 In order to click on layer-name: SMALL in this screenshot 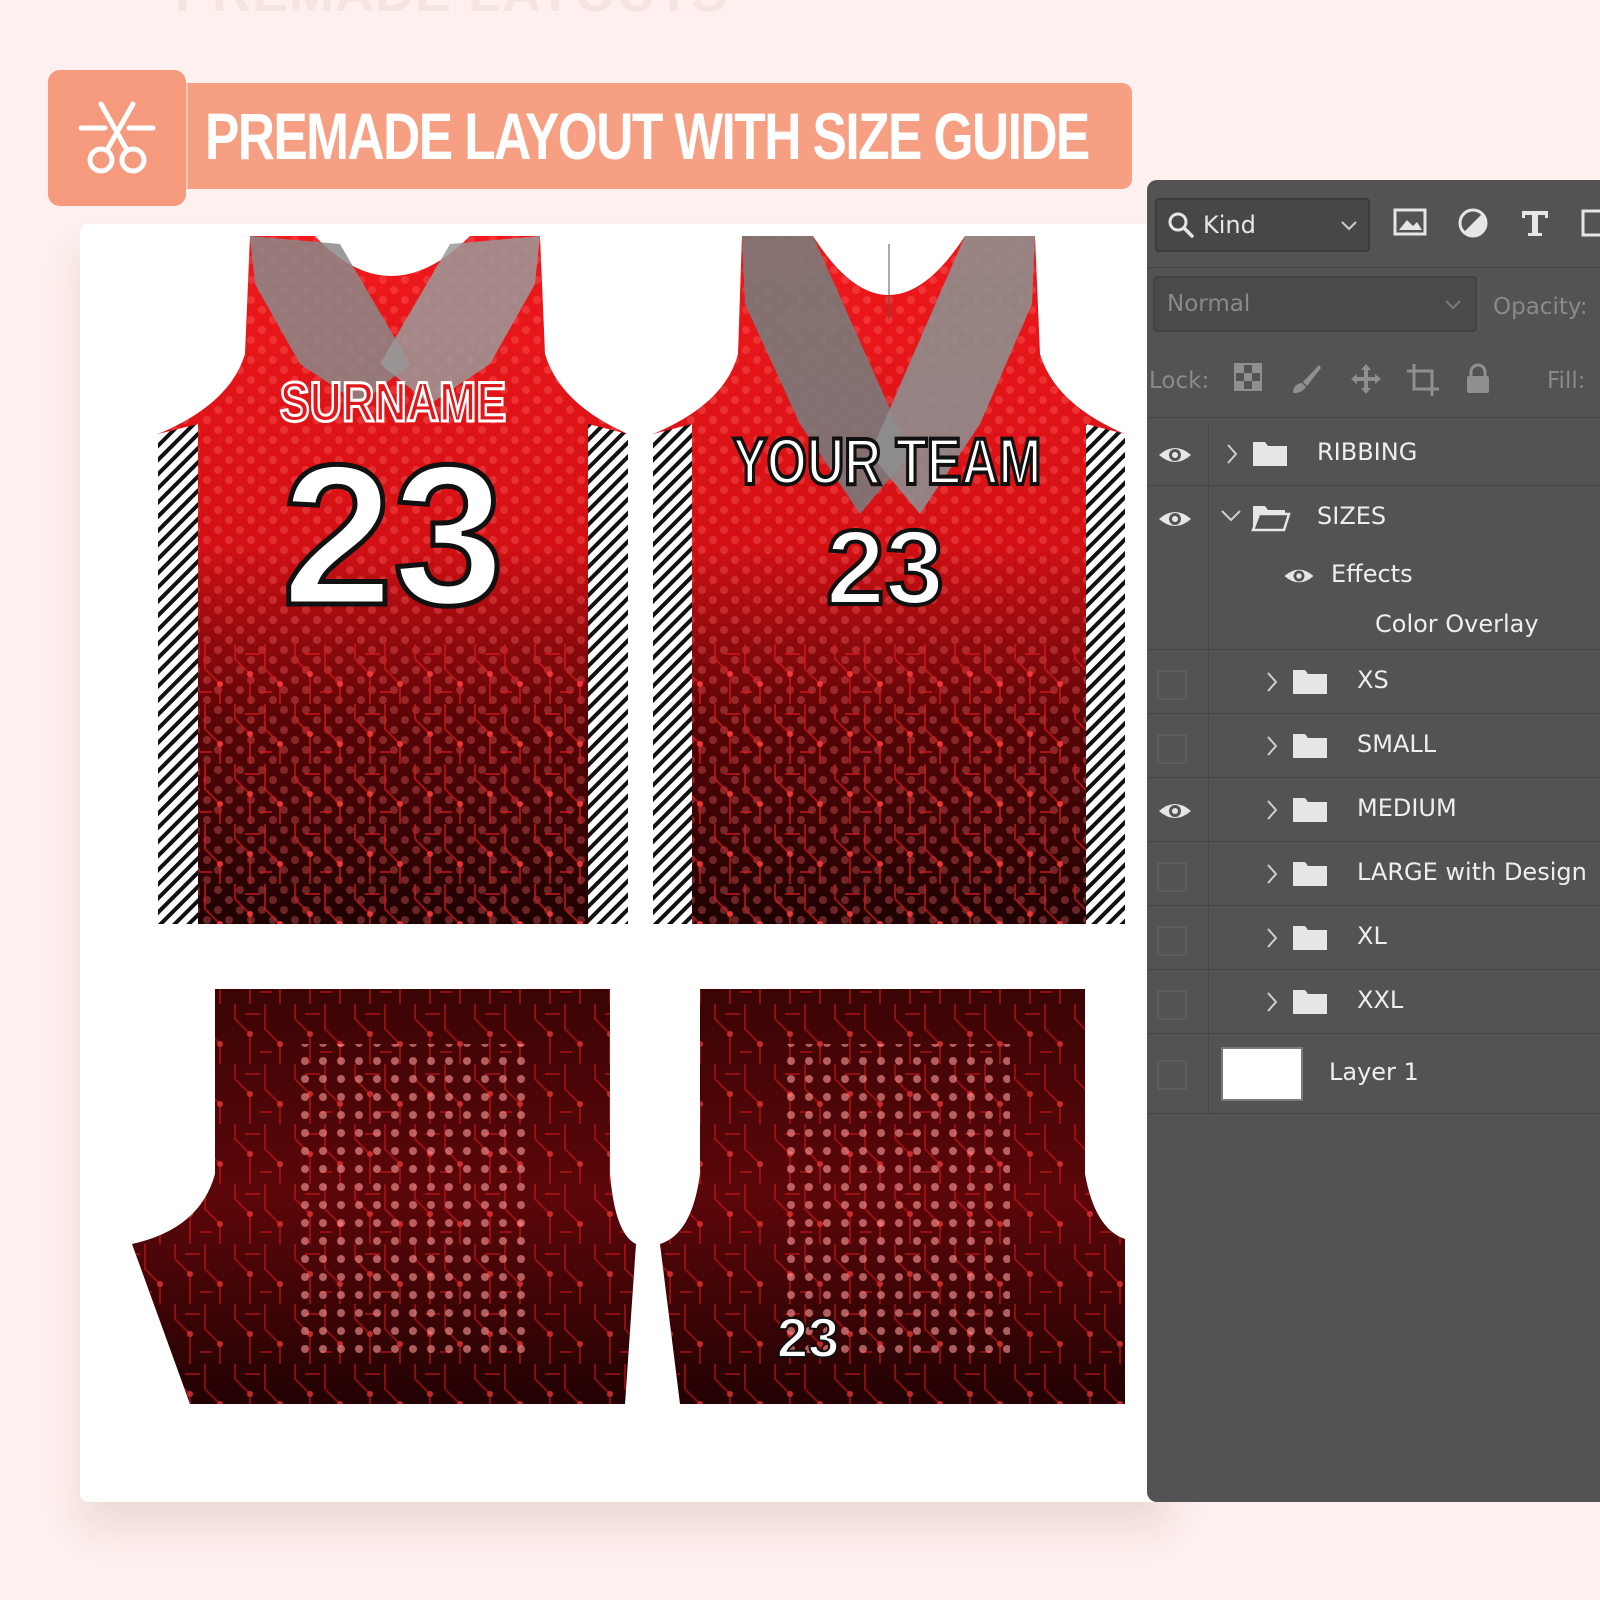, I will do `click(1397, 744)`.